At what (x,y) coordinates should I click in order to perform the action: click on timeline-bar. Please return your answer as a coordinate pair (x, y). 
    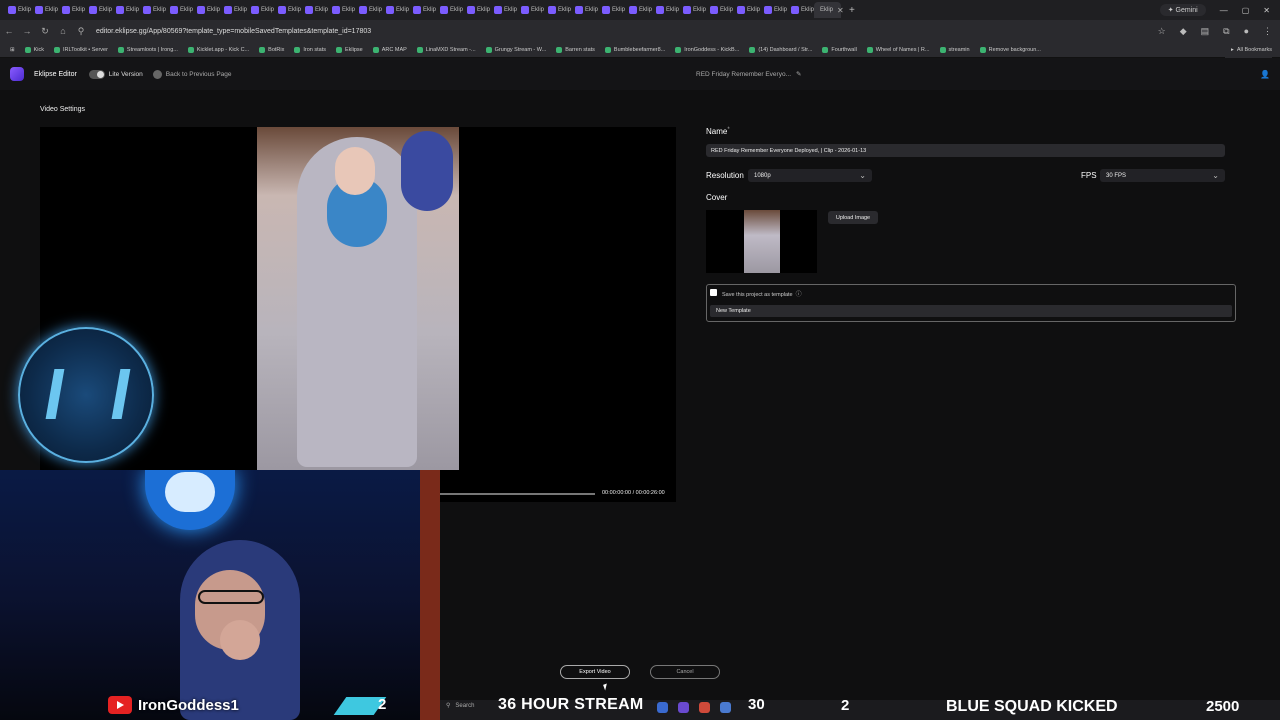
    Looking at the image, I should click on (517, 494).